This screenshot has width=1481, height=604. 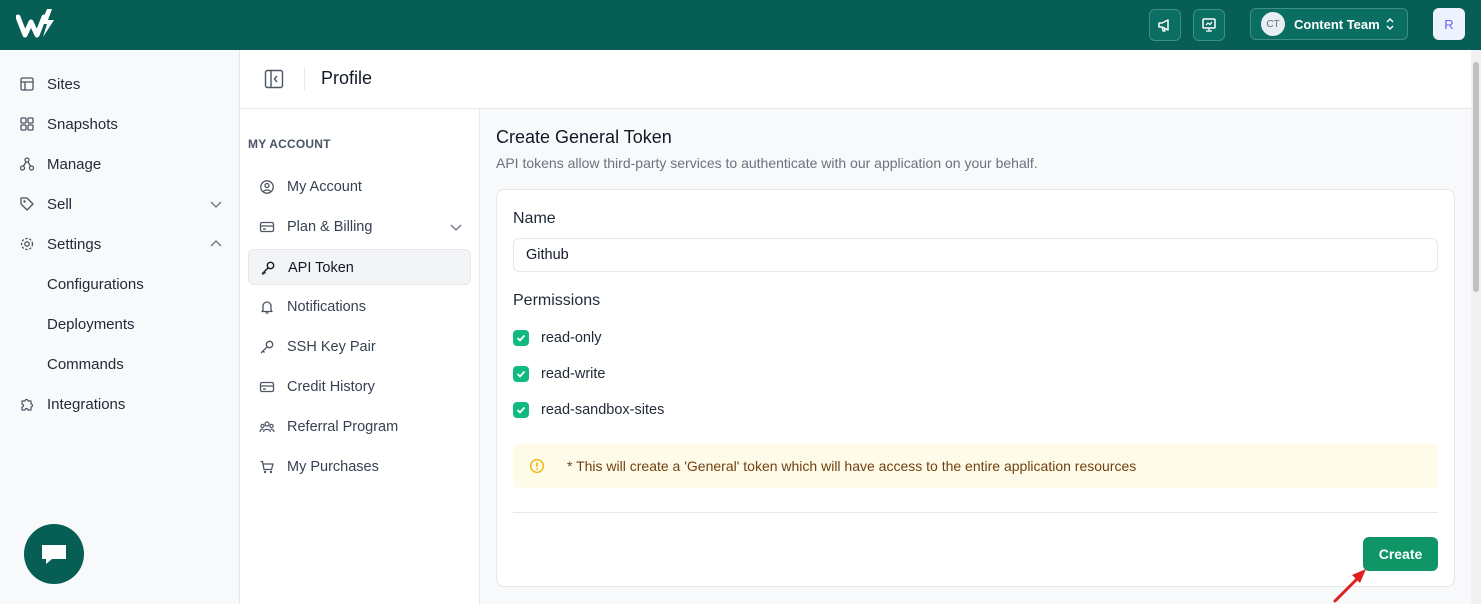 I want to click on account-item-referral-program: Referral Program, so click(x=359, y=427).